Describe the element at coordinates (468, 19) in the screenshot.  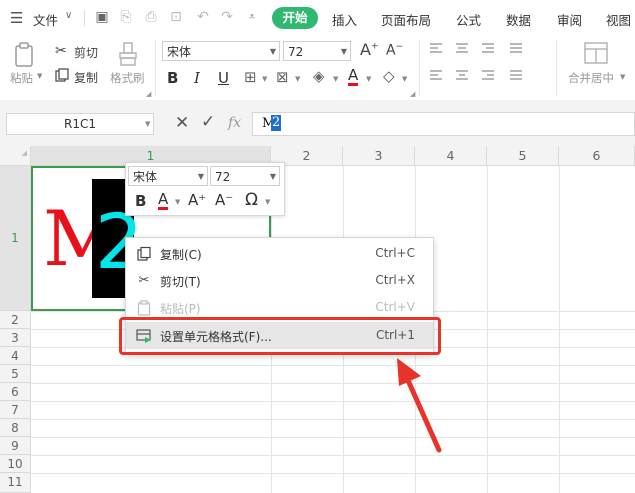
I see `tab-formulas: 公式` at that location.